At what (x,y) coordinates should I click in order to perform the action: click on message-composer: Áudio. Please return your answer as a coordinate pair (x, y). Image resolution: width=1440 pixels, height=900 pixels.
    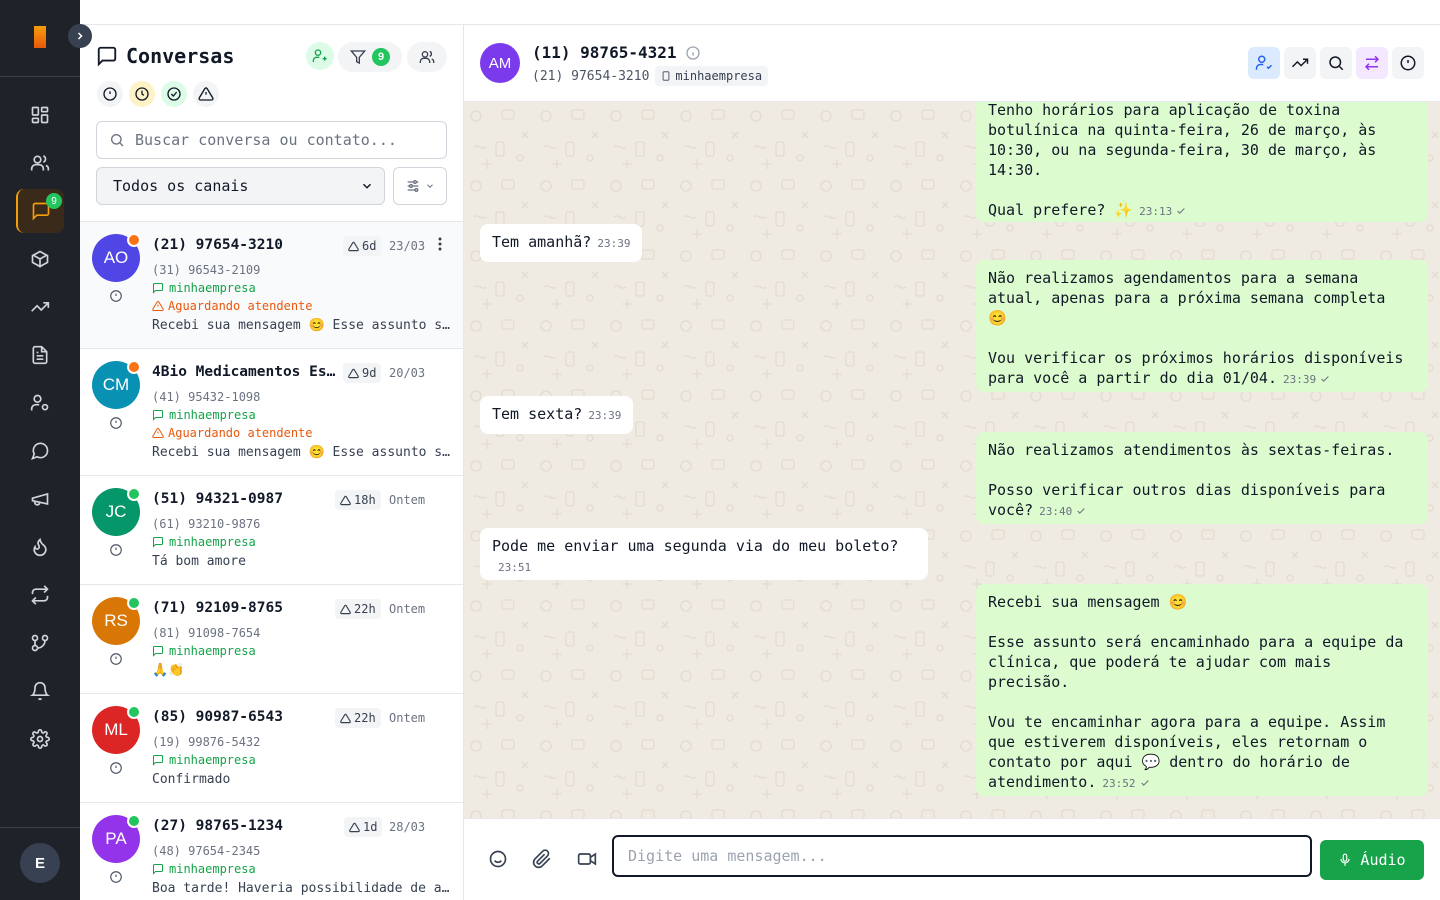
    Looking at the image, I should click on (952, 859).